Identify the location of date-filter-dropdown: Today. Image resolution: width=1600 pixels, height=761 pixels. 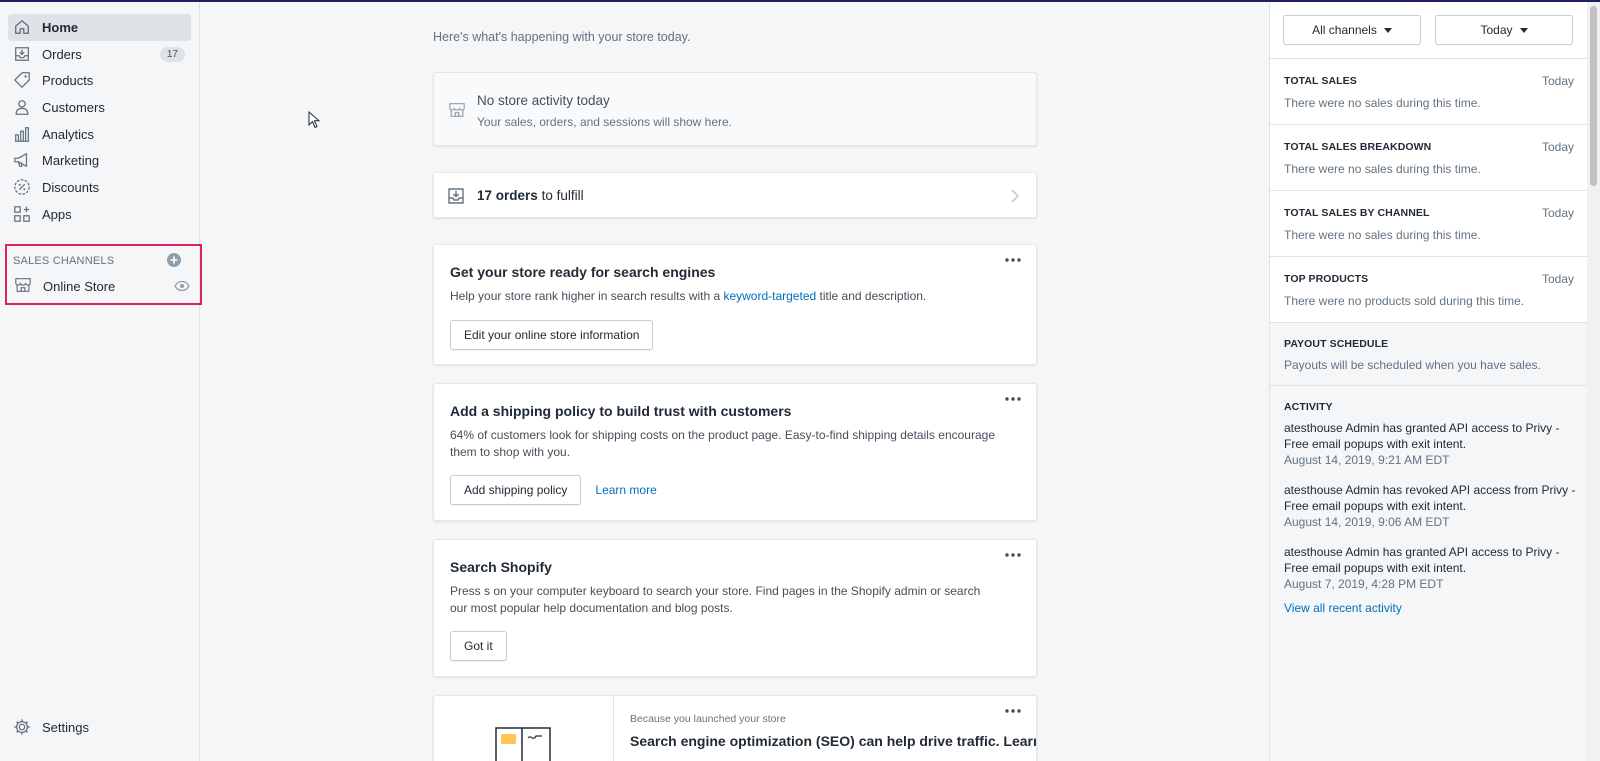
(1504, 30).